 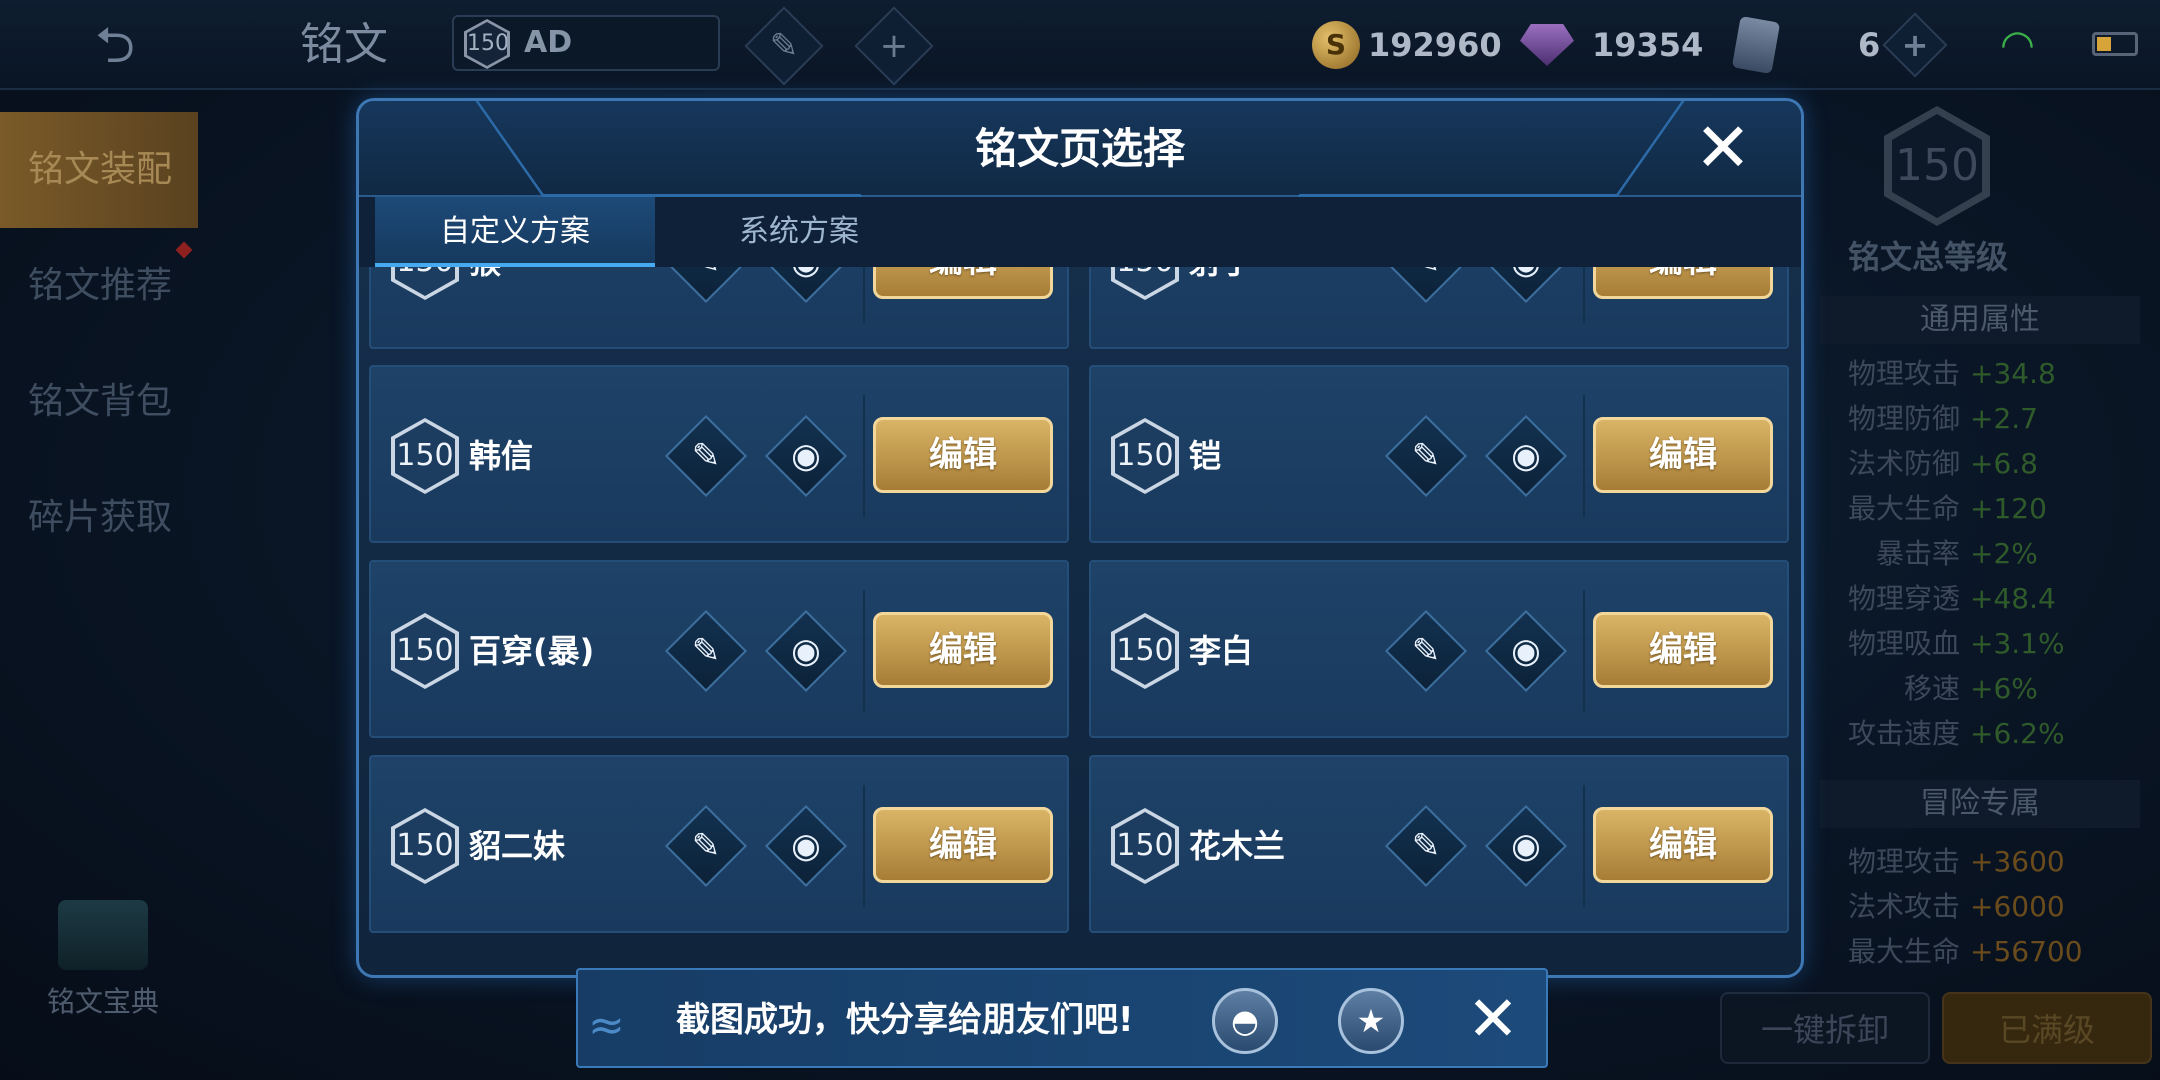 I want to click on top-bar: ⮌ 铭文 150 AD ✎ + S 192960 19354 6 + ◠, so click(x=1080, y=45).